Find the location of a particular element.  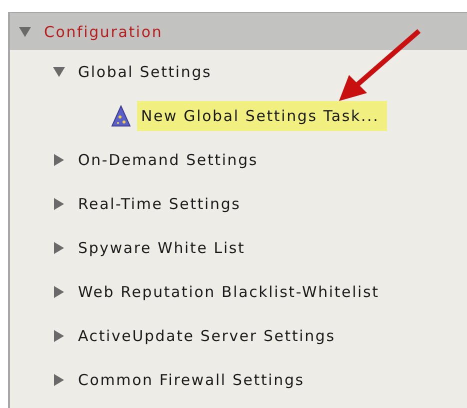

wizard-hat-icon is located at coordinates (121, 116).